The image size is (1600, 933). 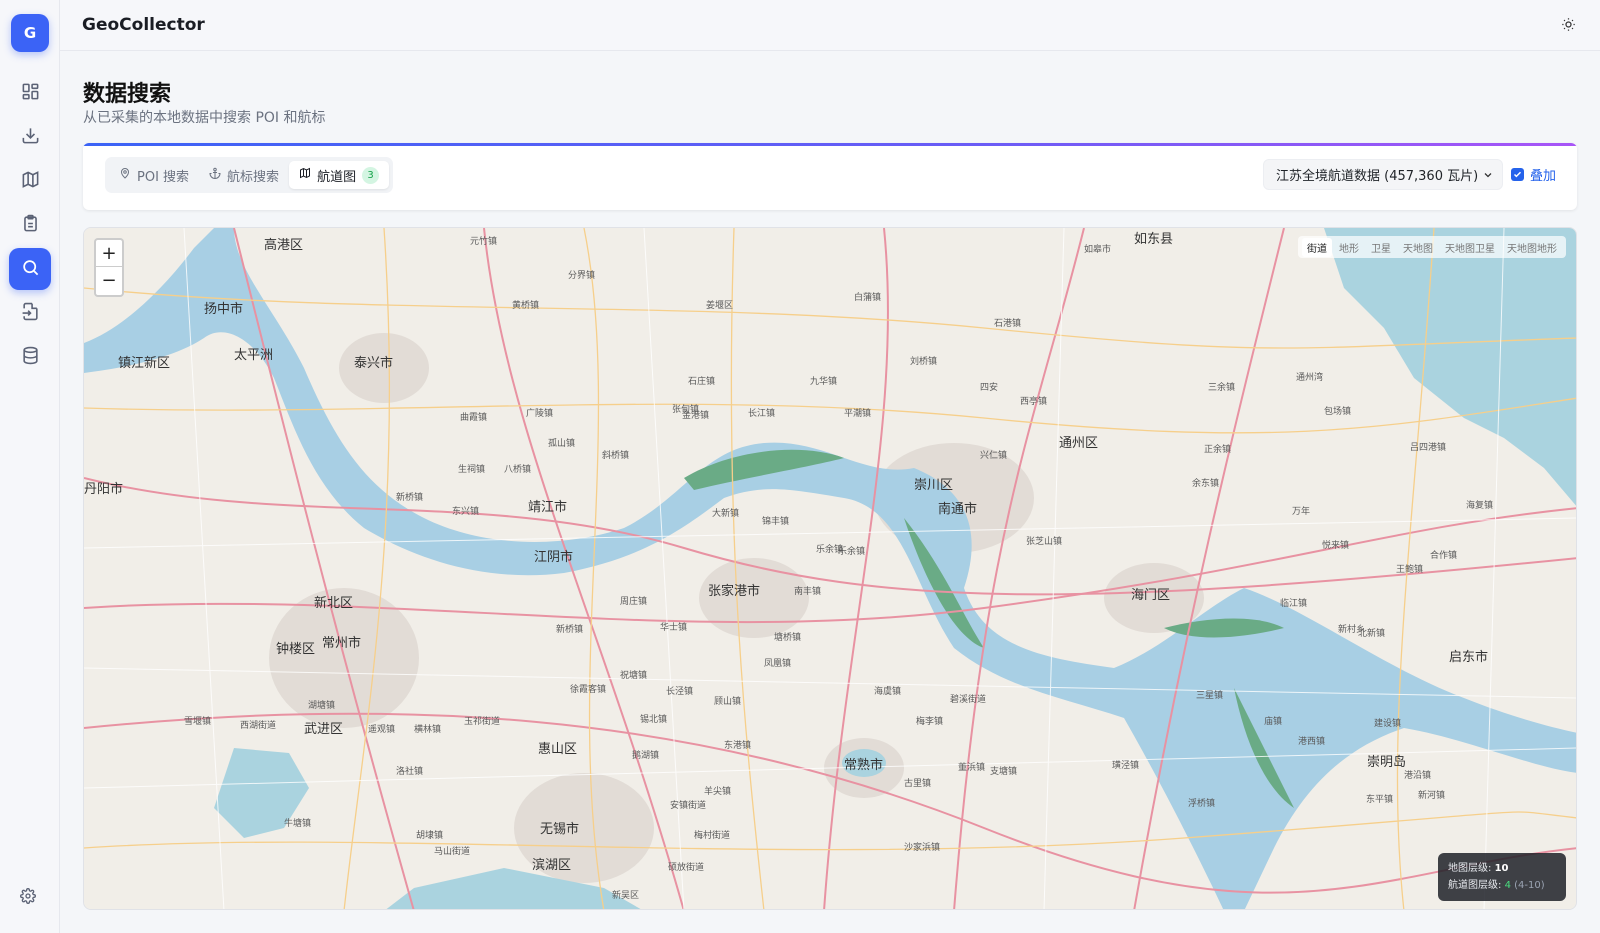 I want to click on layer-option-street: 街道, so click(x=1317, y=247).